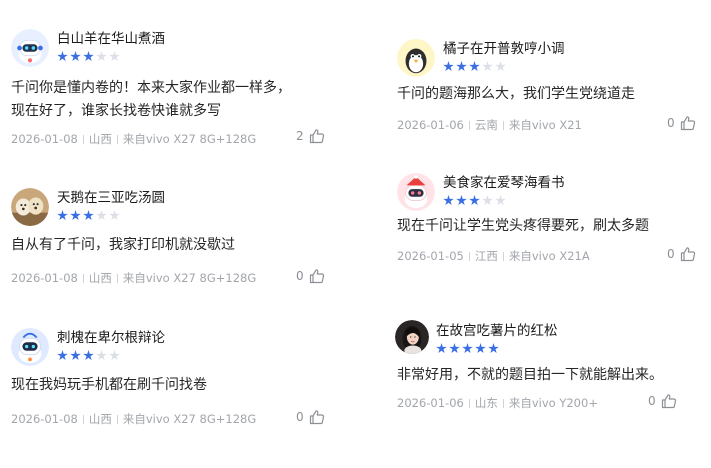 The image size is (711, 468). I want to click on review-device: 来自vivo Y200+, so click(553, 403).